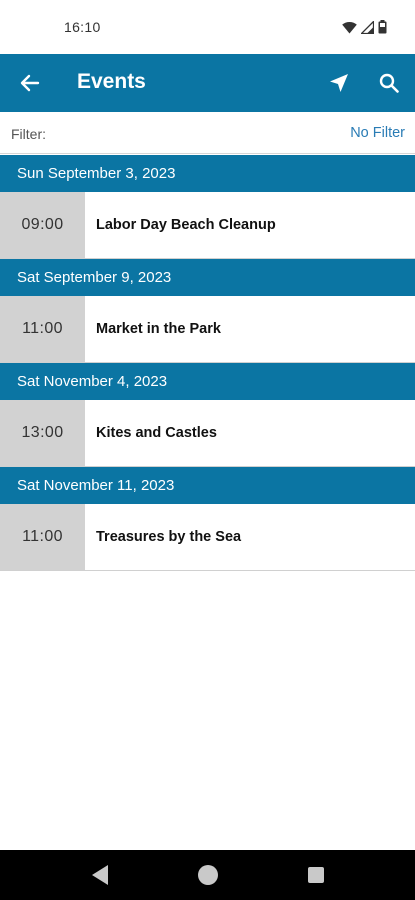  What do you see at coordinates (207, 381) in the screenshot?
I see `date-header: Sat November 4, 2023` at bounding box center [207, 381].